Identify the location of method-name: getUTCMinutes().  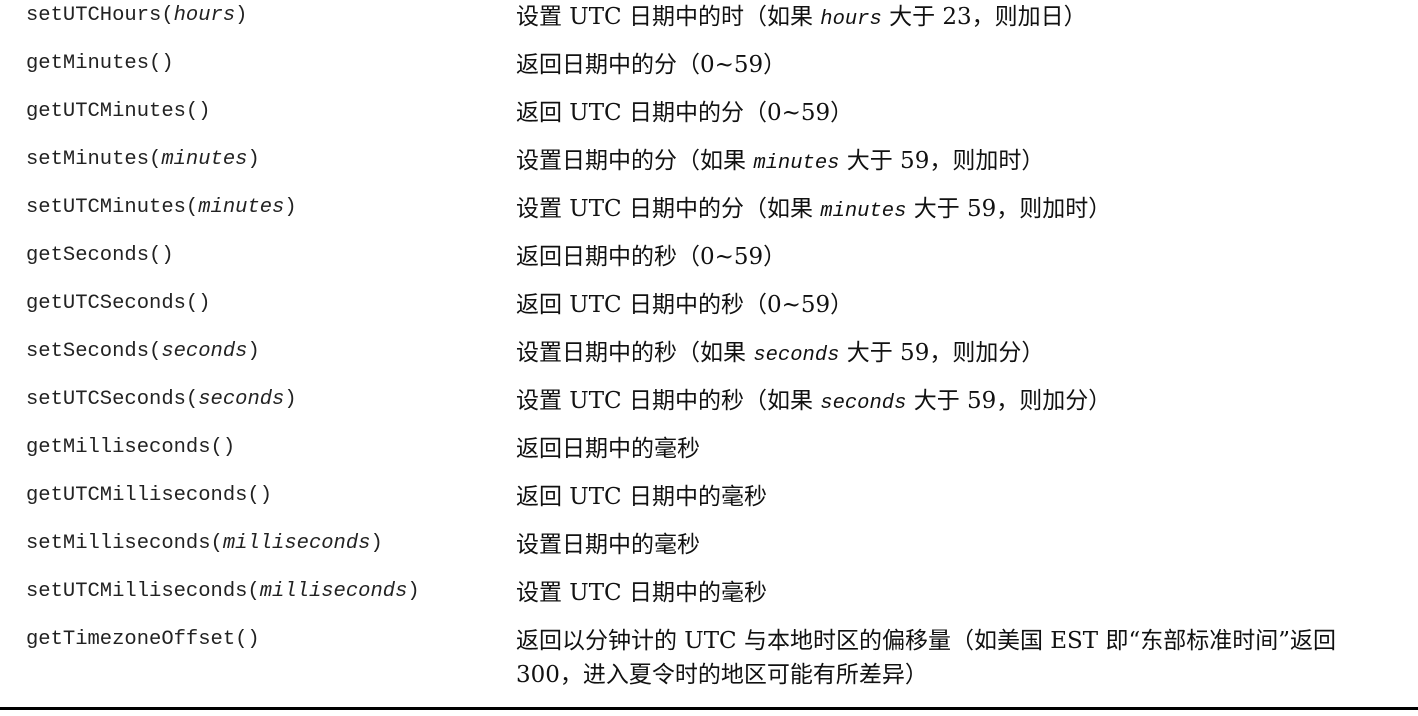
(245, 110).